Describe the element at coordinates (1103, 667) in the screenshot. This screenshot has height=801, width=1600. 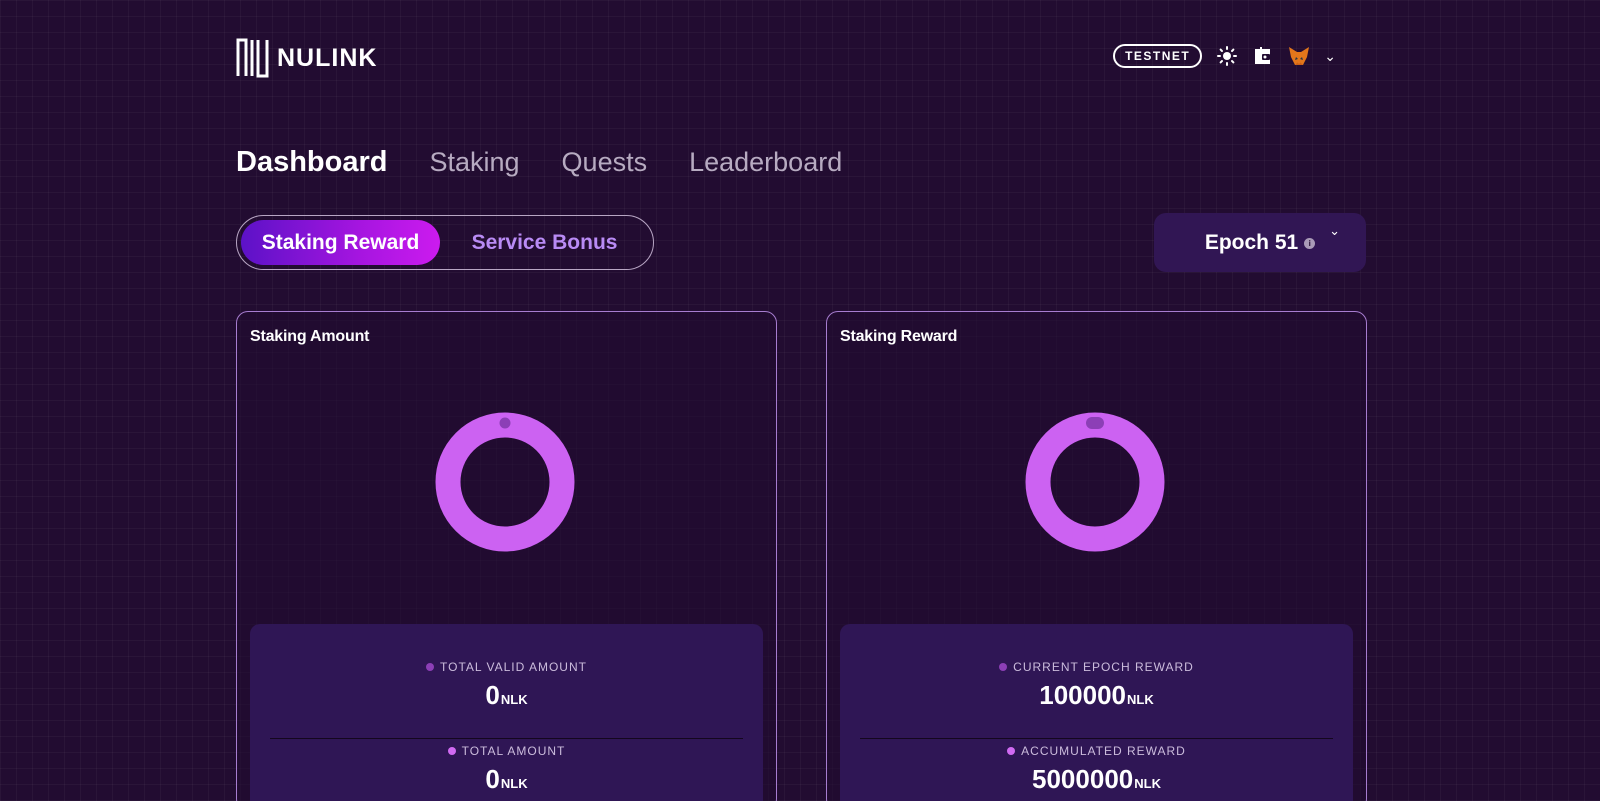
I see `stat-label: CURRENT EPOCH REWARD` at that location.